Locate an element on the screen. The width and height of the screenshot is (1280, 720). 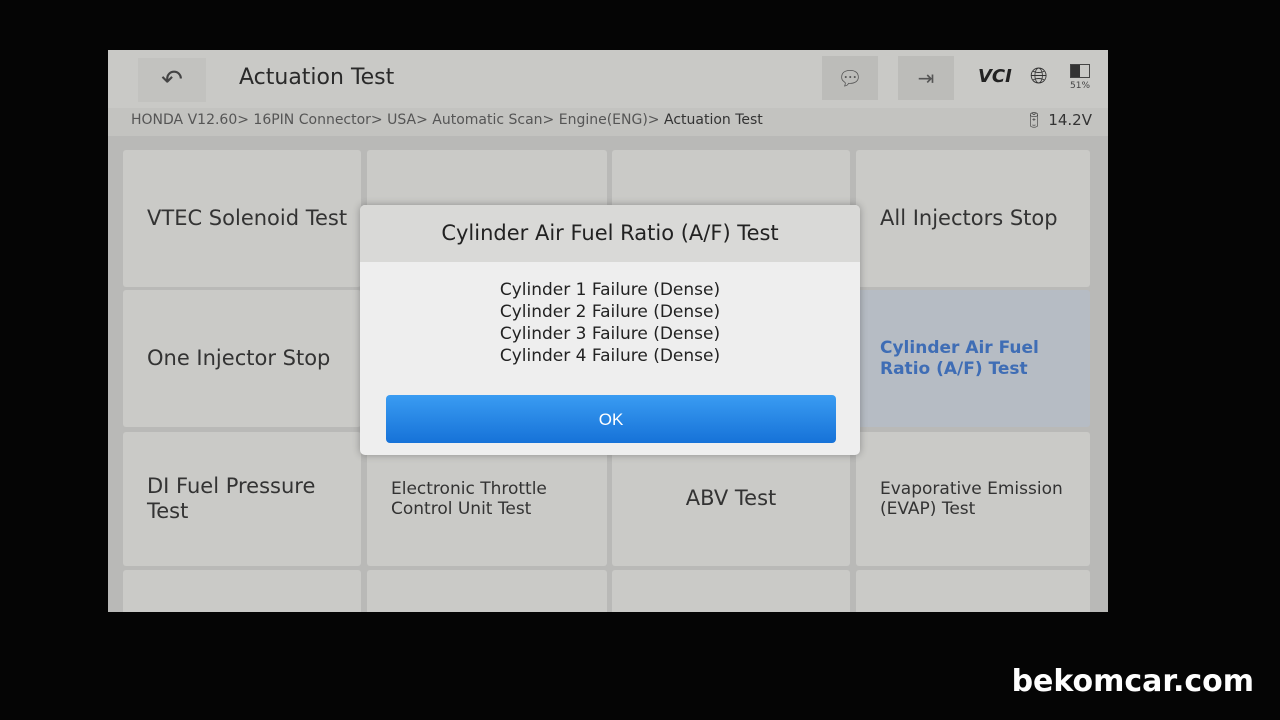
globe-icon: 🌐︎ is located at coordinates (1039, 76).